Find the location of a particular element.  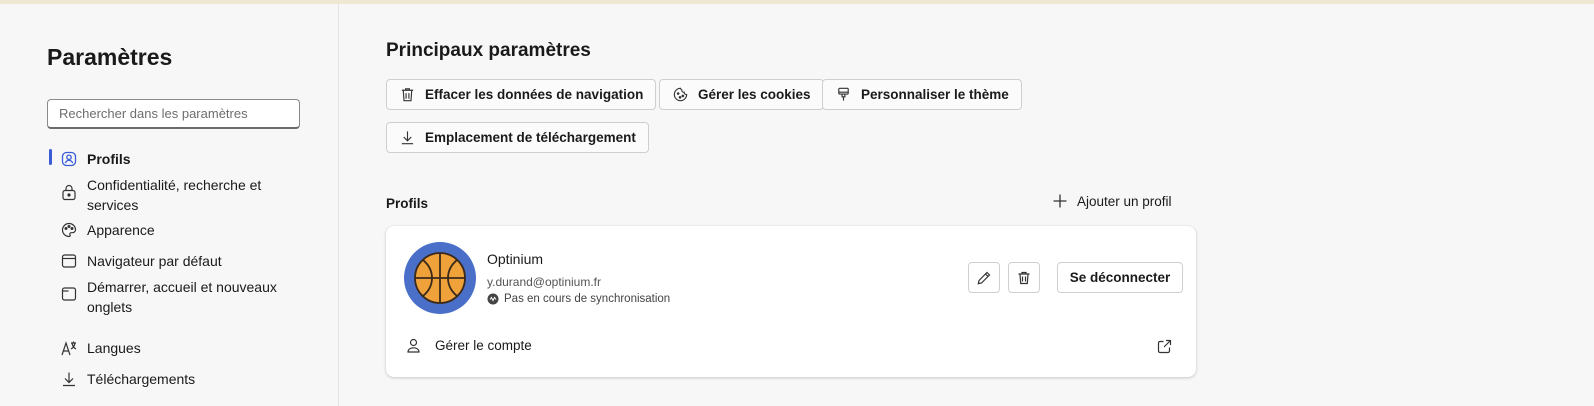

sidebar-item-confidentialite: Confidentialité, recherche et services is located at coordinates (178, 195).